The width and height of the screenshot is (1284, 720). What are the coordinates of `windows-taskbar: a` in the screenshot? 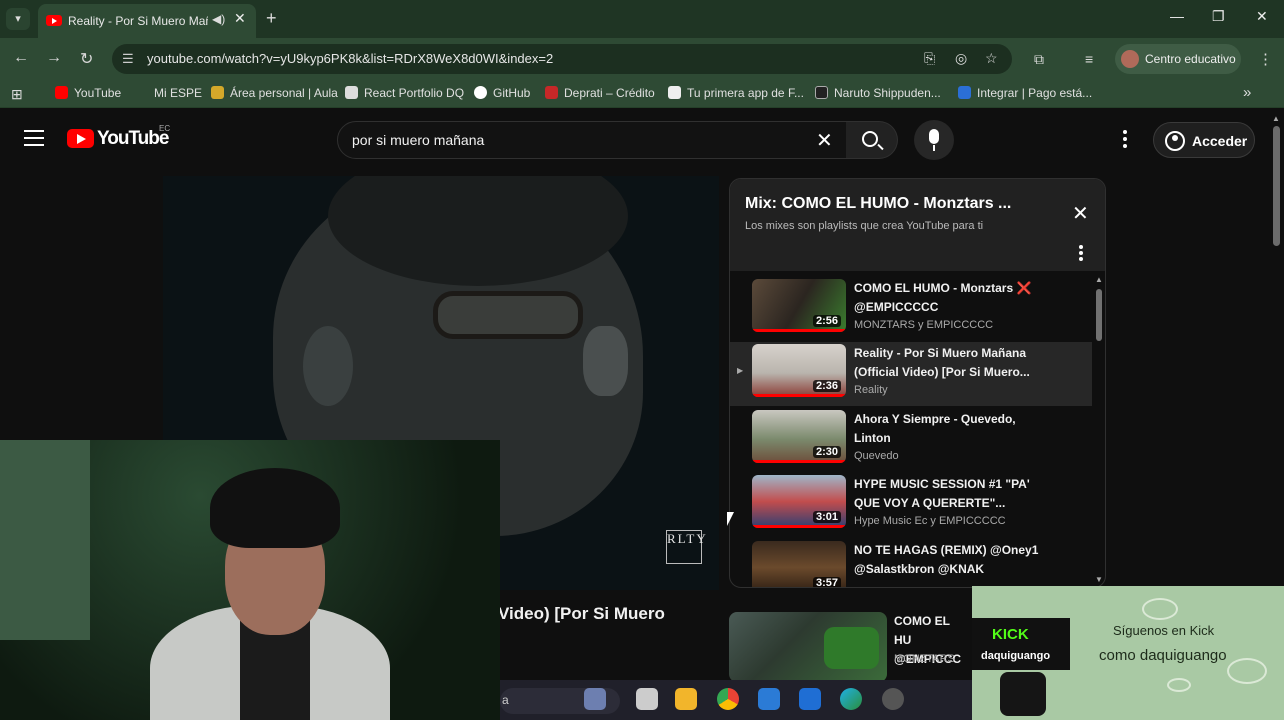 It's located at (736, 700).